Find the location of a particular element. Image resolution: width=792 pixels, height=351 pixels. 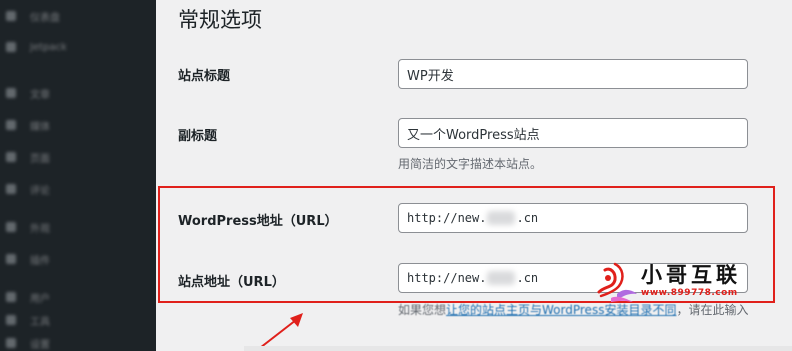

watermark-text: 小哥互联 www.899778.com is located at coordinates (691, 281).